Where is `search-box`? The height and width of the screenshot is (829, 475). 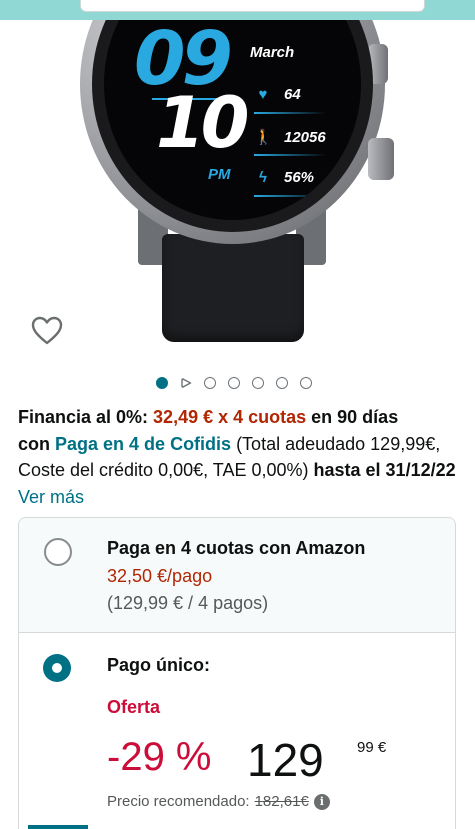 search-box is located at coordinates (252, 6).